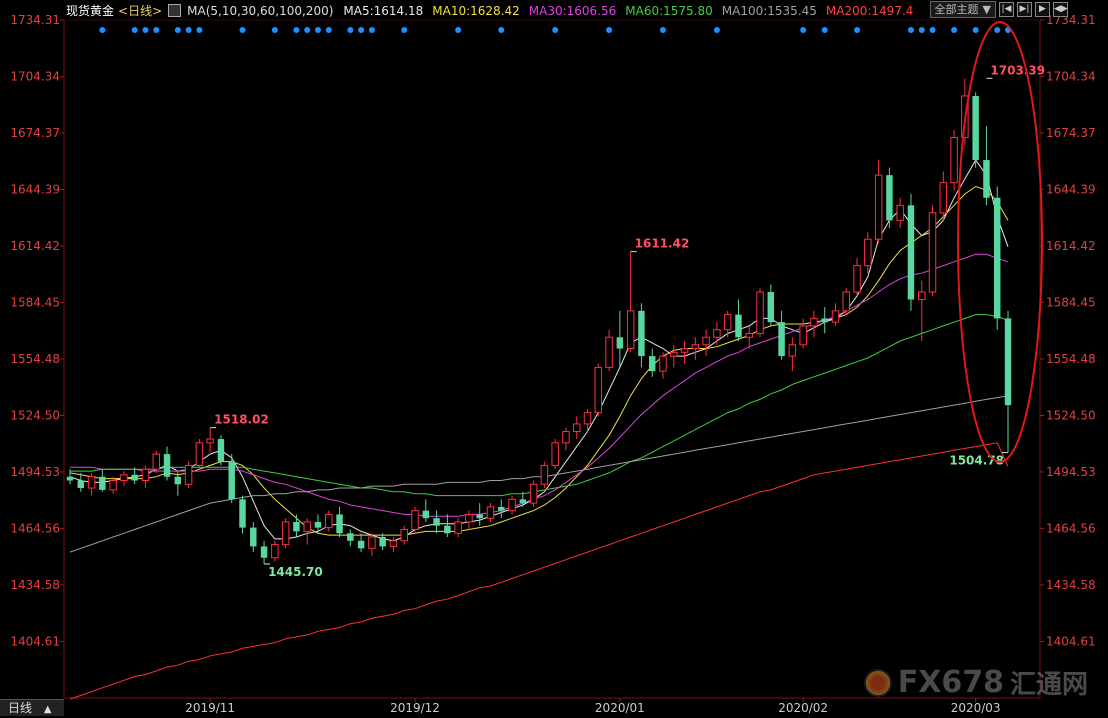 This screenshot has width=1108, height=718. I want to click on toolbar-button-1: |◀, so click(1006, 9).